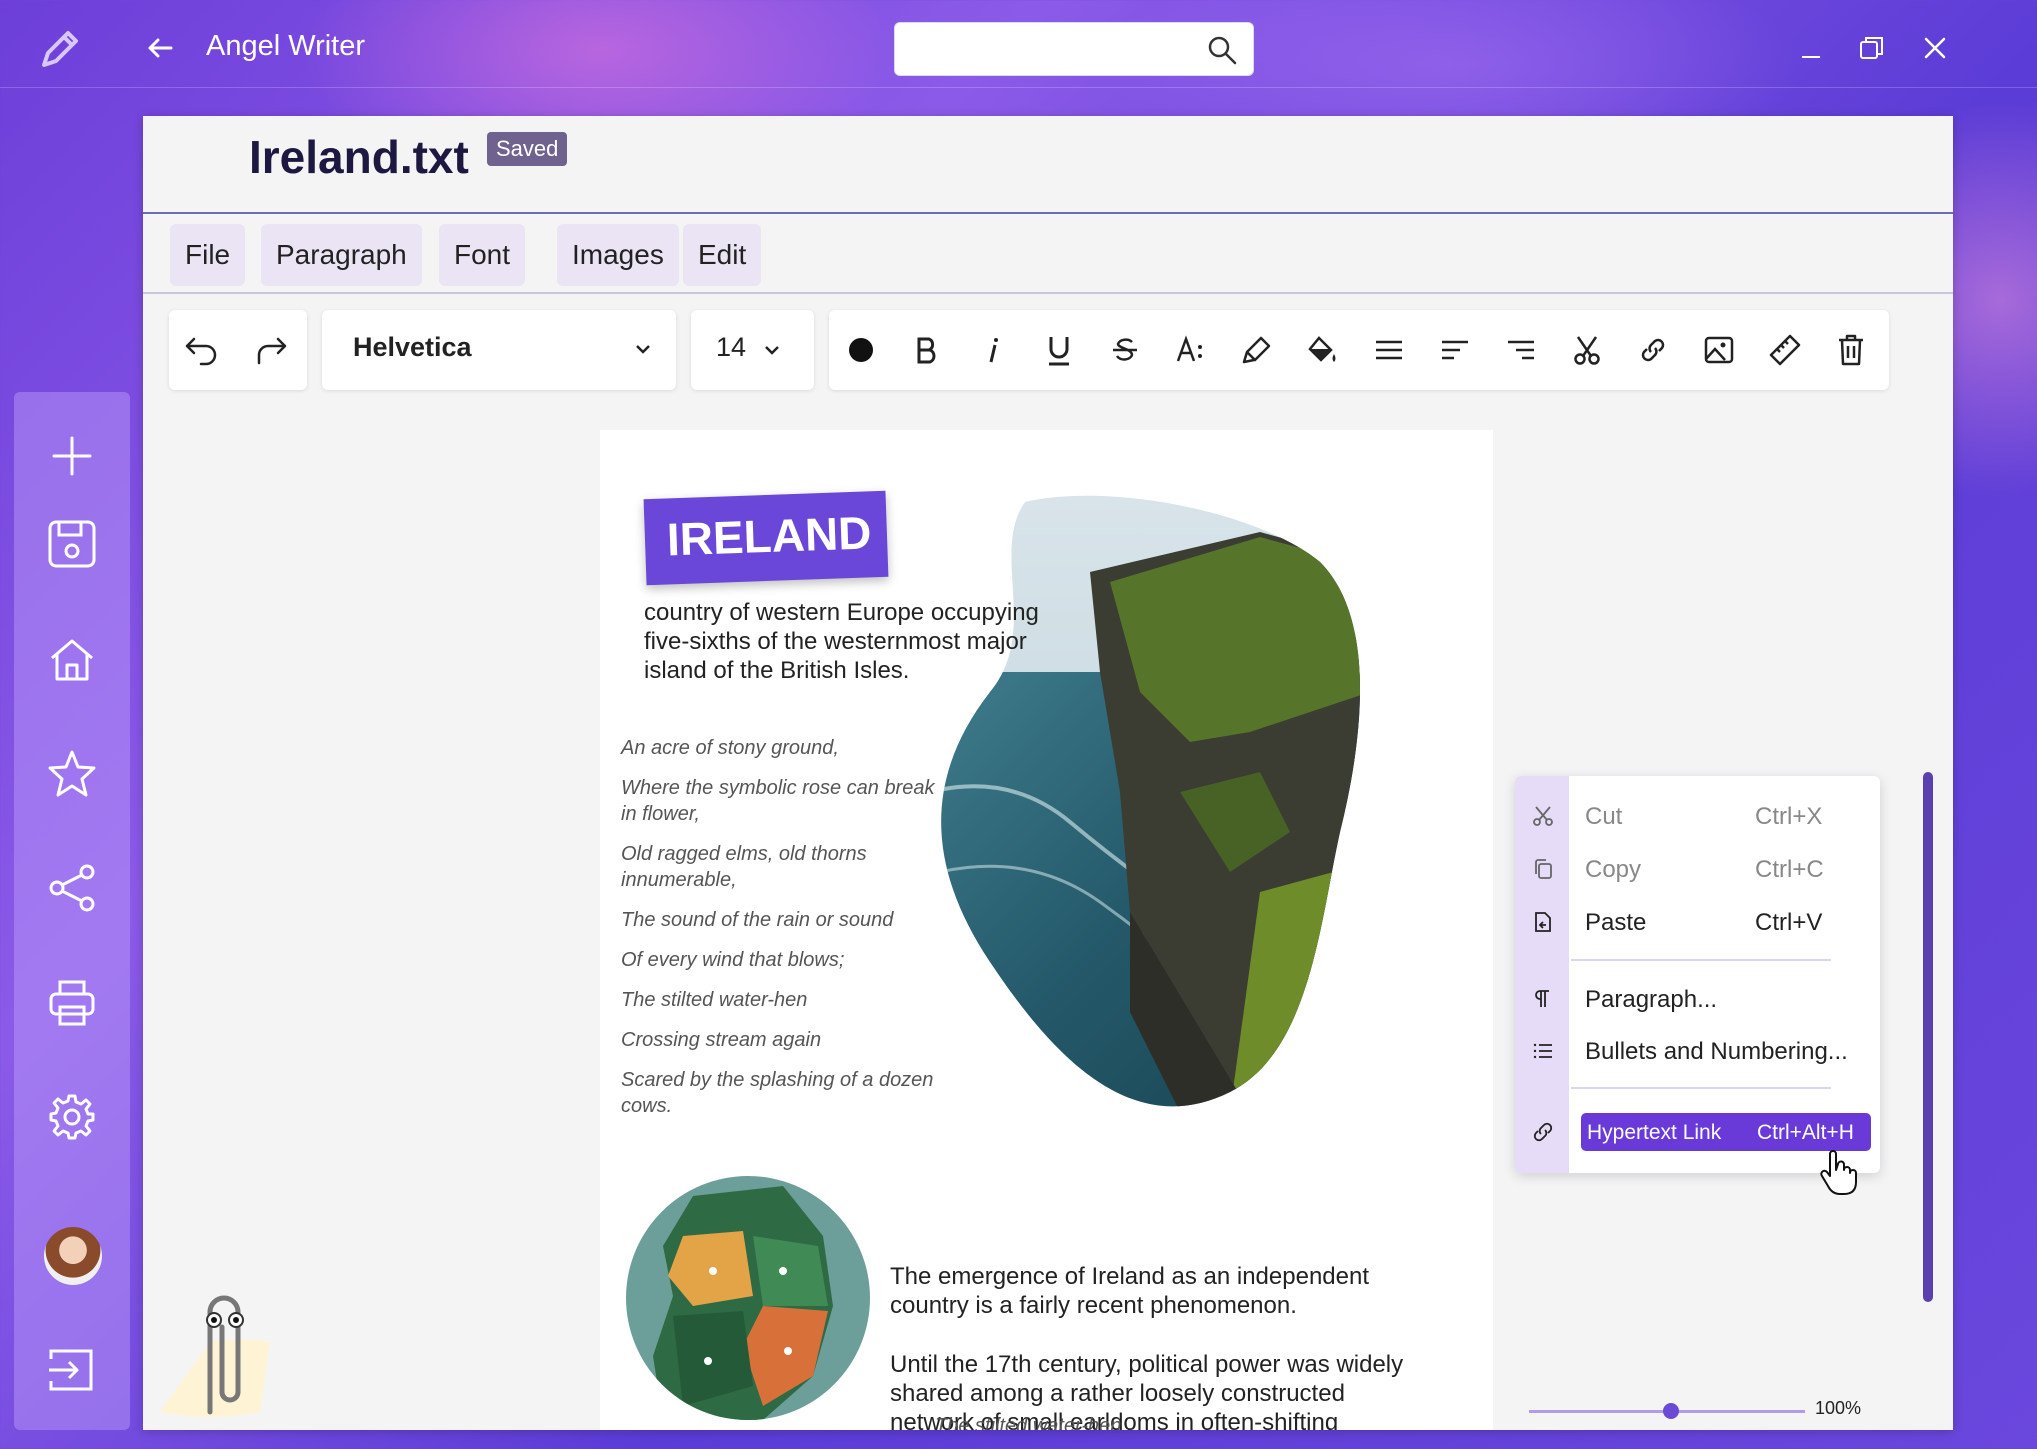 The image size is (2037, 1449). I want to click on align-right-icon, so click(1521, 350).